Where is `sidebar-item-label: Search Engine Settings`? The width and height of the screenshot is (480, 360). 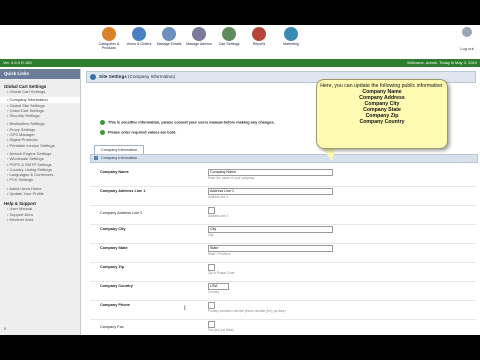
sidebar-item-label: Search Engine Settings is located at coordinates (30, 153).